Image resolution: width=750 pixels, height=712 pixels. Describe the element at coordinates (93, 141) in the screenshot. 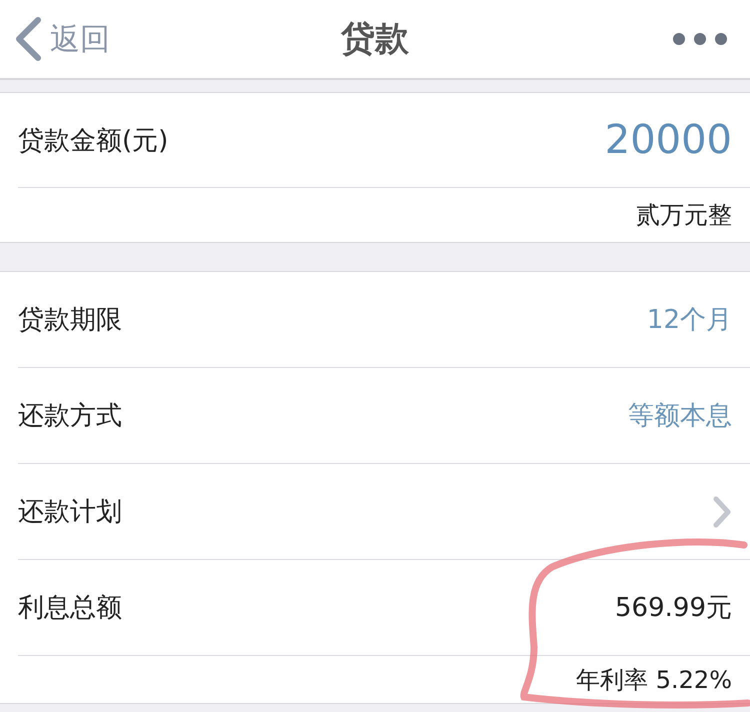

I see `row-label: 贷款金额(元)` at that location.